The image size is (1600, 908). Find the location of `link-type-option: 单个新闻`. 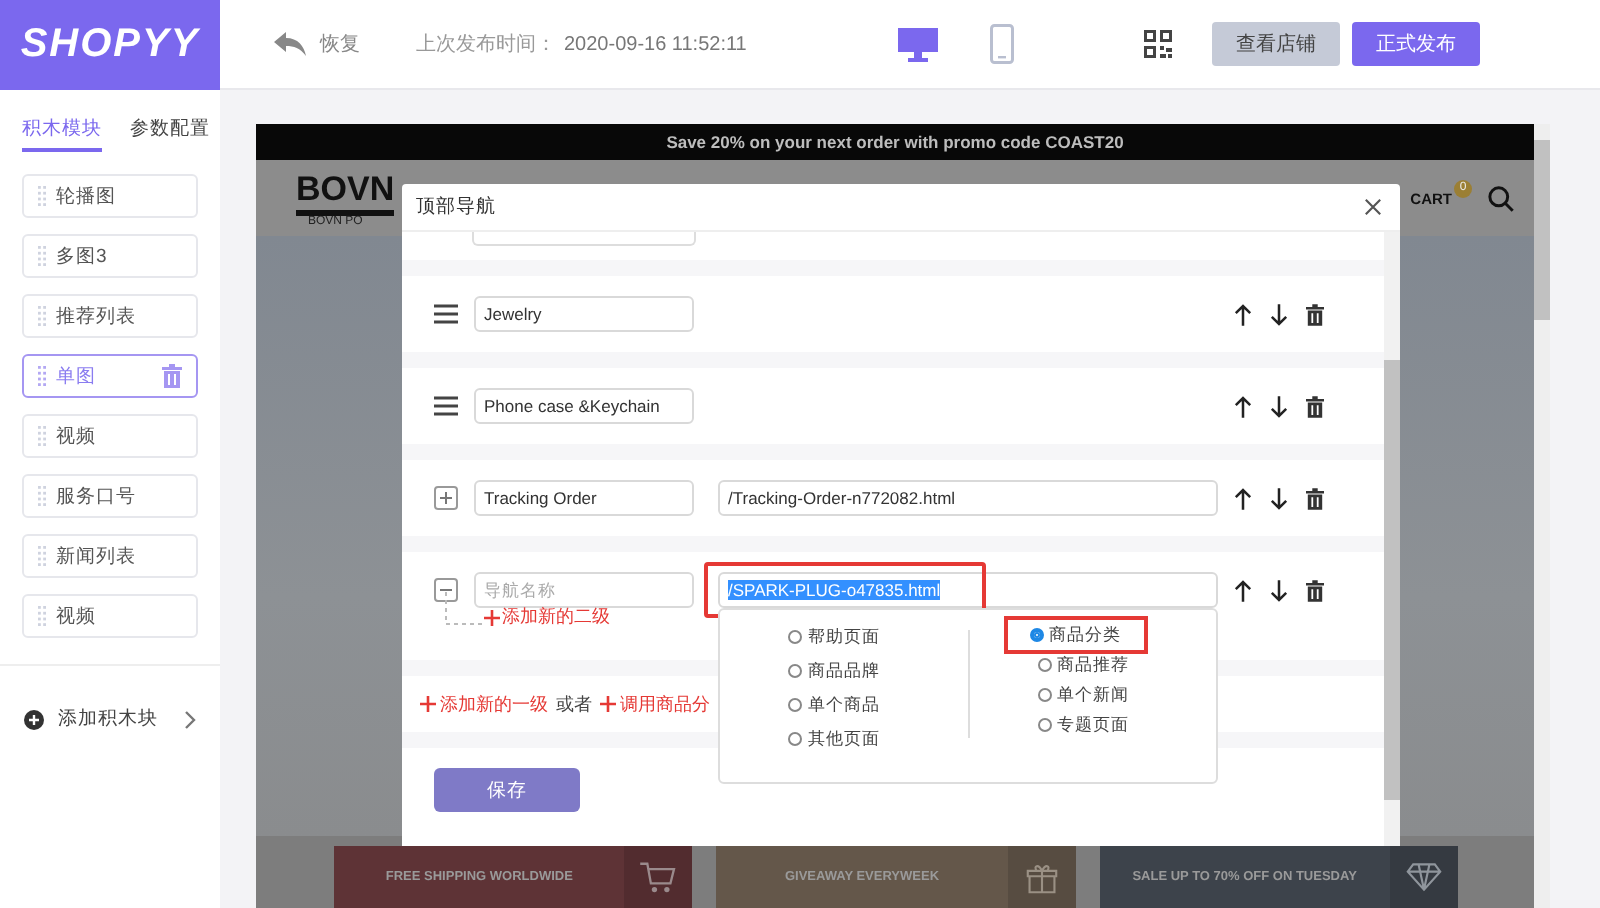

link-type-option: 单个新闻 is located at coordinates (1083, 695).